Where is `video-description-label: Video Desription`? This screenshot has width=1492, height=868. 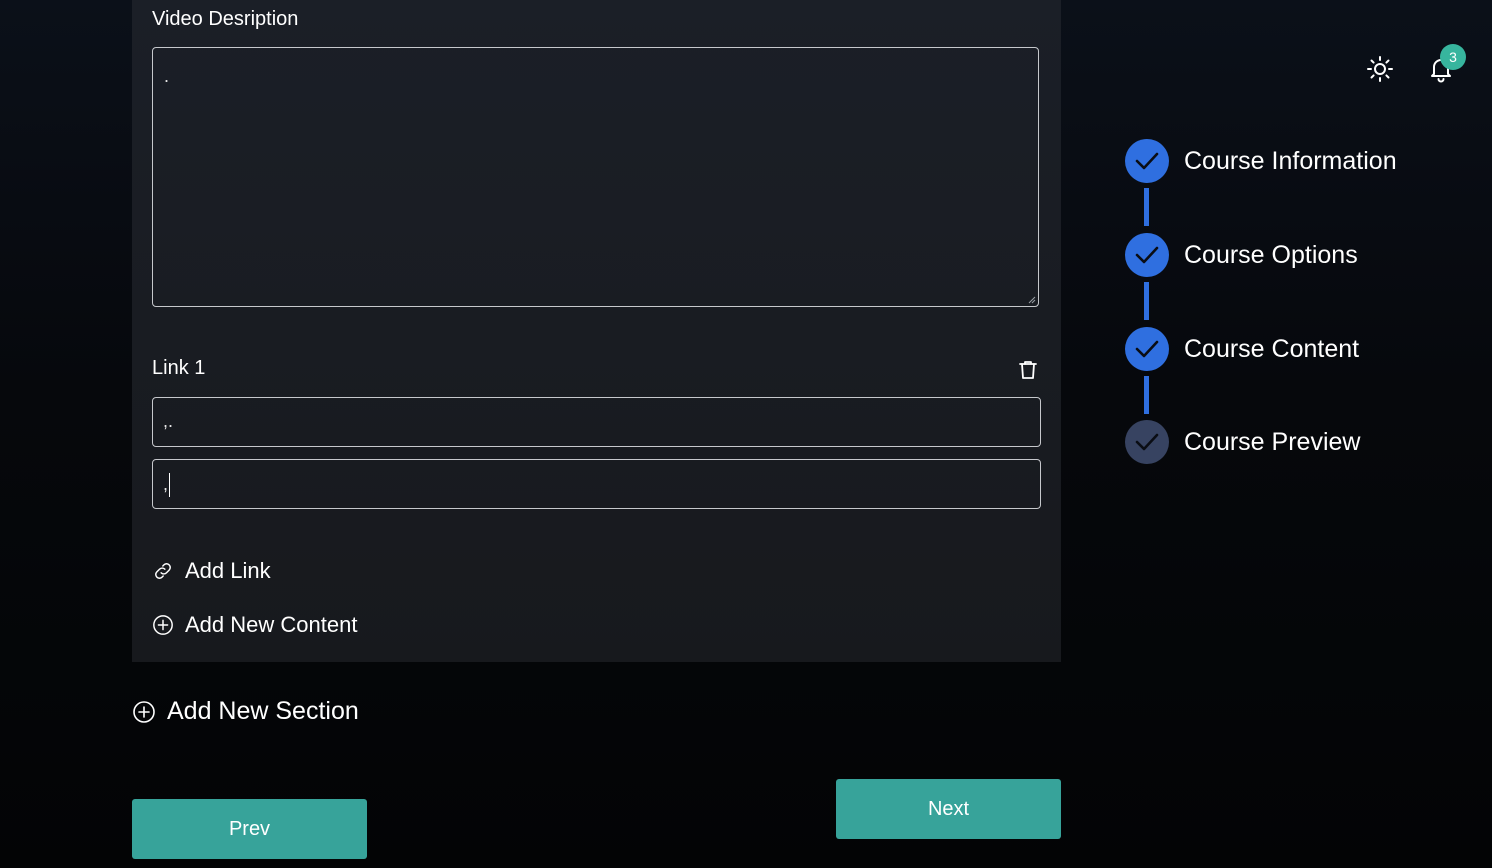
video-description-label: Video Desription is located at coordinates (225, 19).